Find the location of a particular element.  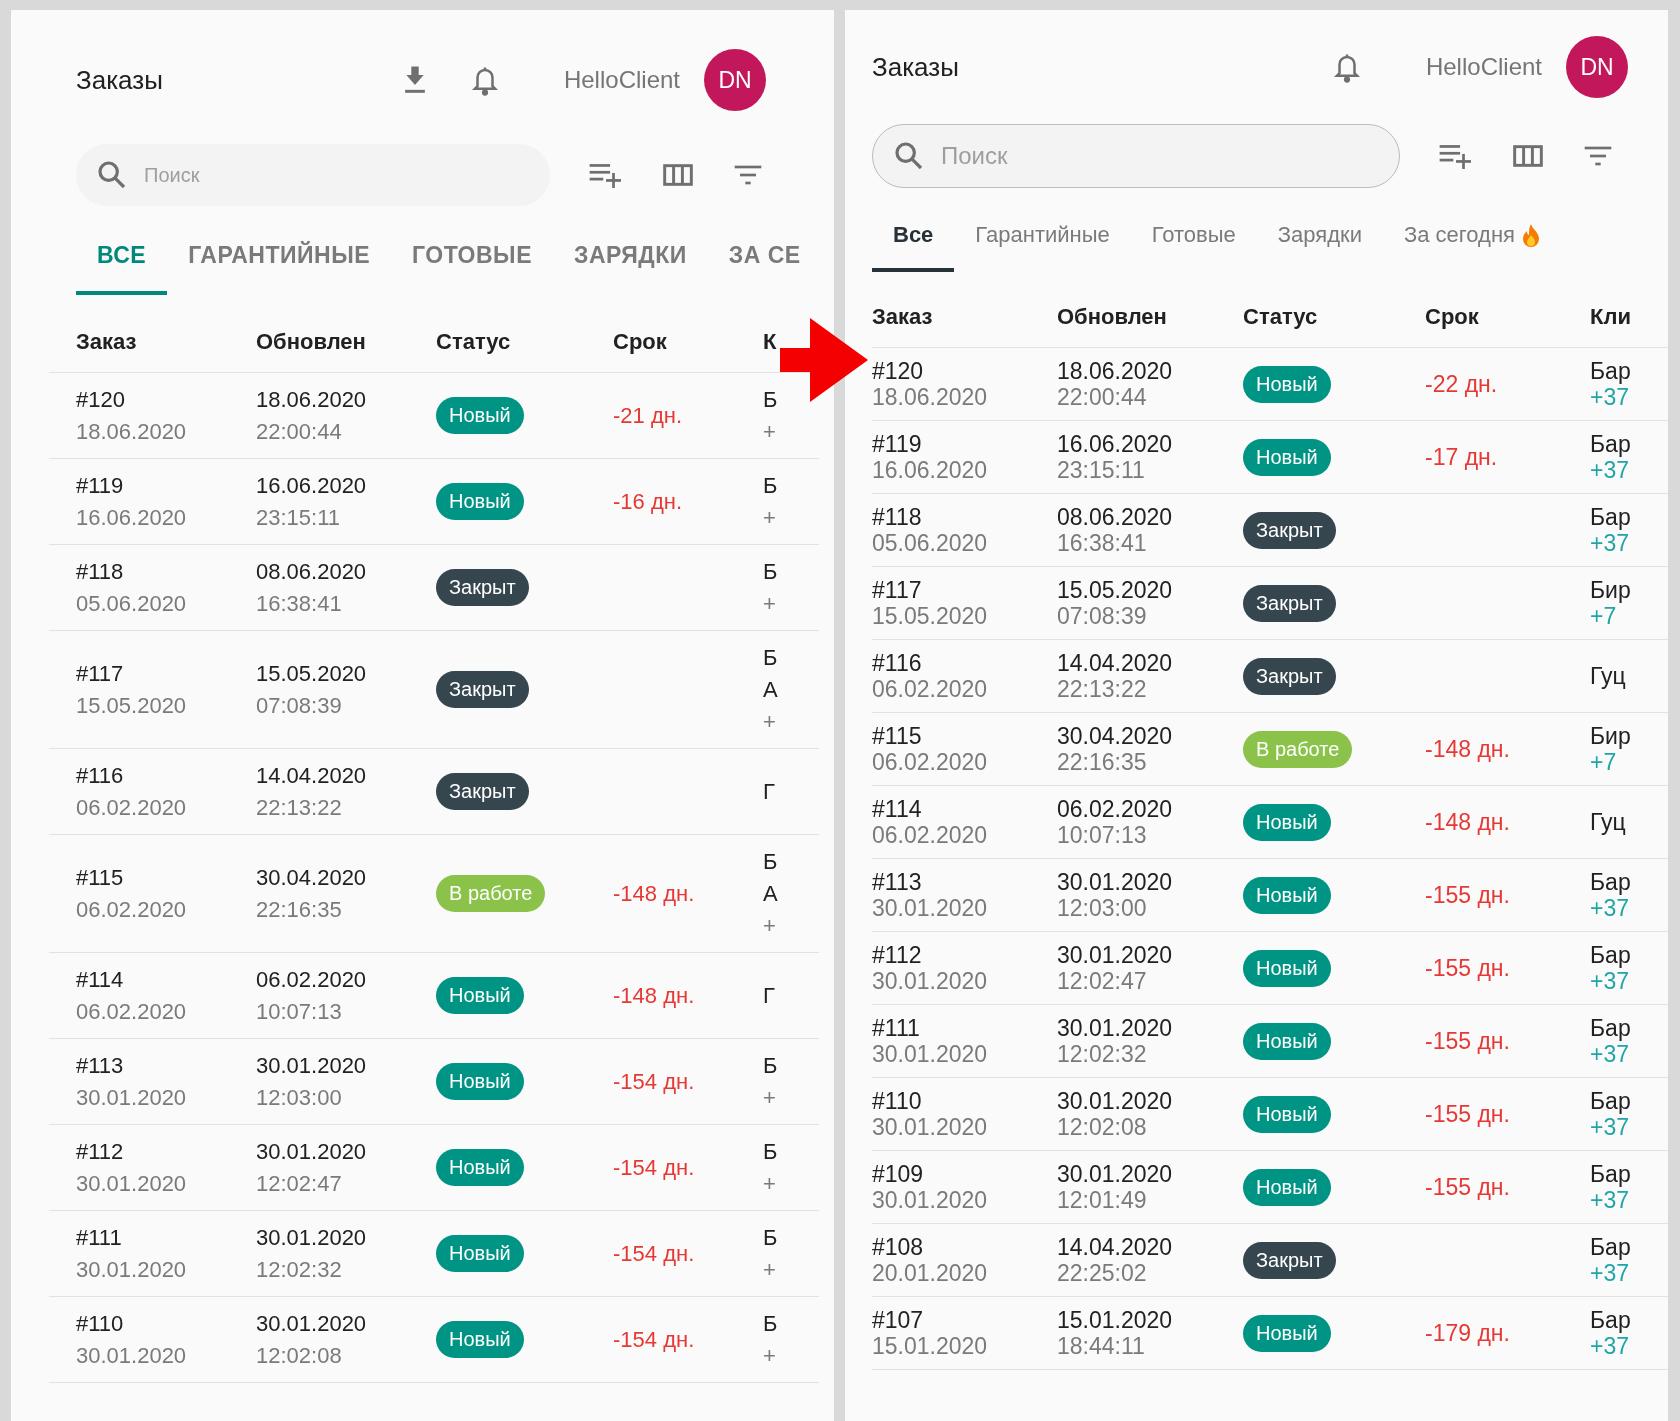

updated-time: 18:44:11 is located at coordinates (1101, 1346).